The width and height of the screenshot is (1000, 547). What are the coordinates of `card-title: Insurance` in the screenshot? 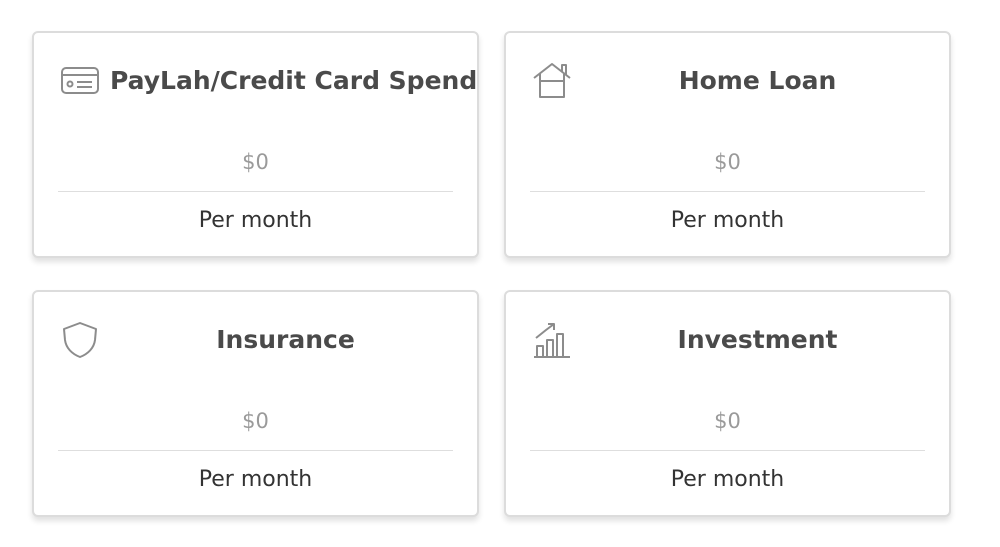 It's located at (285, 339).